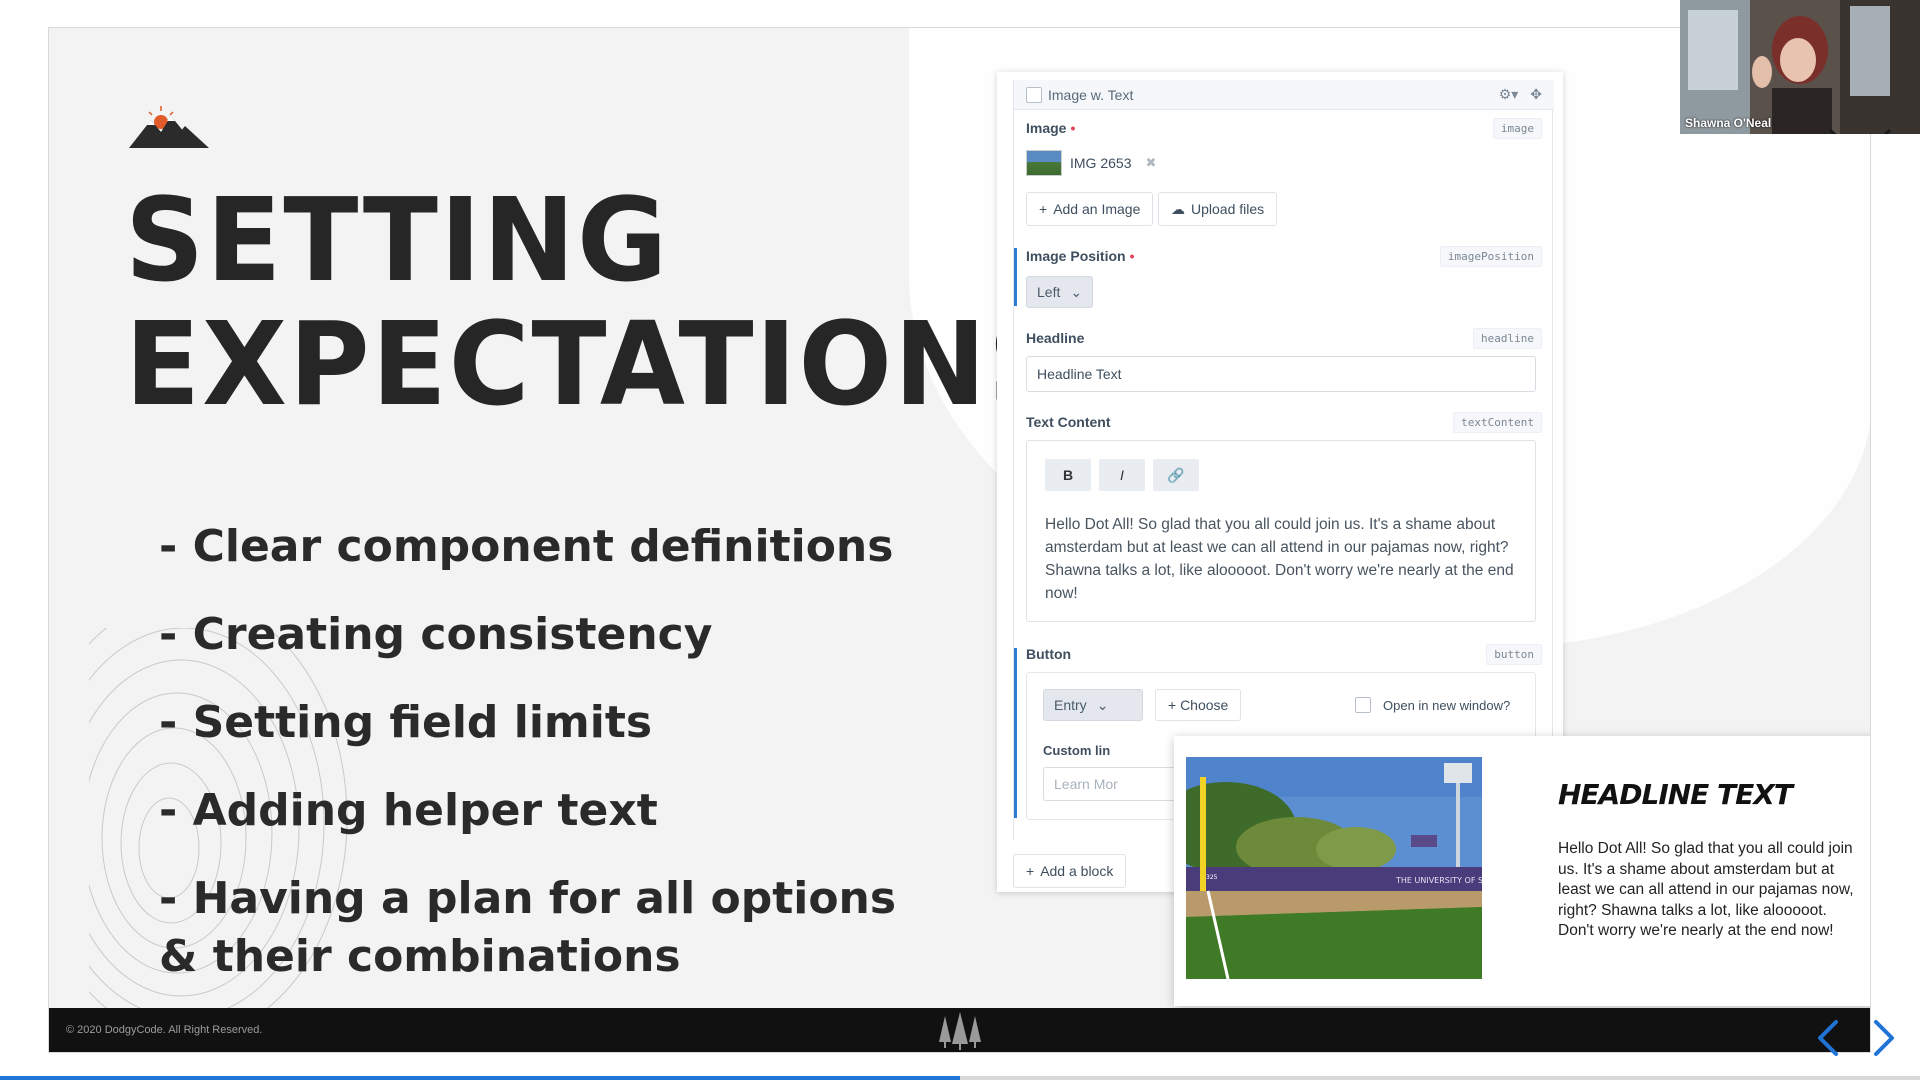 The image size is (1920, 1080). I want to click on pine-trees-icon, so click(960, 1031).